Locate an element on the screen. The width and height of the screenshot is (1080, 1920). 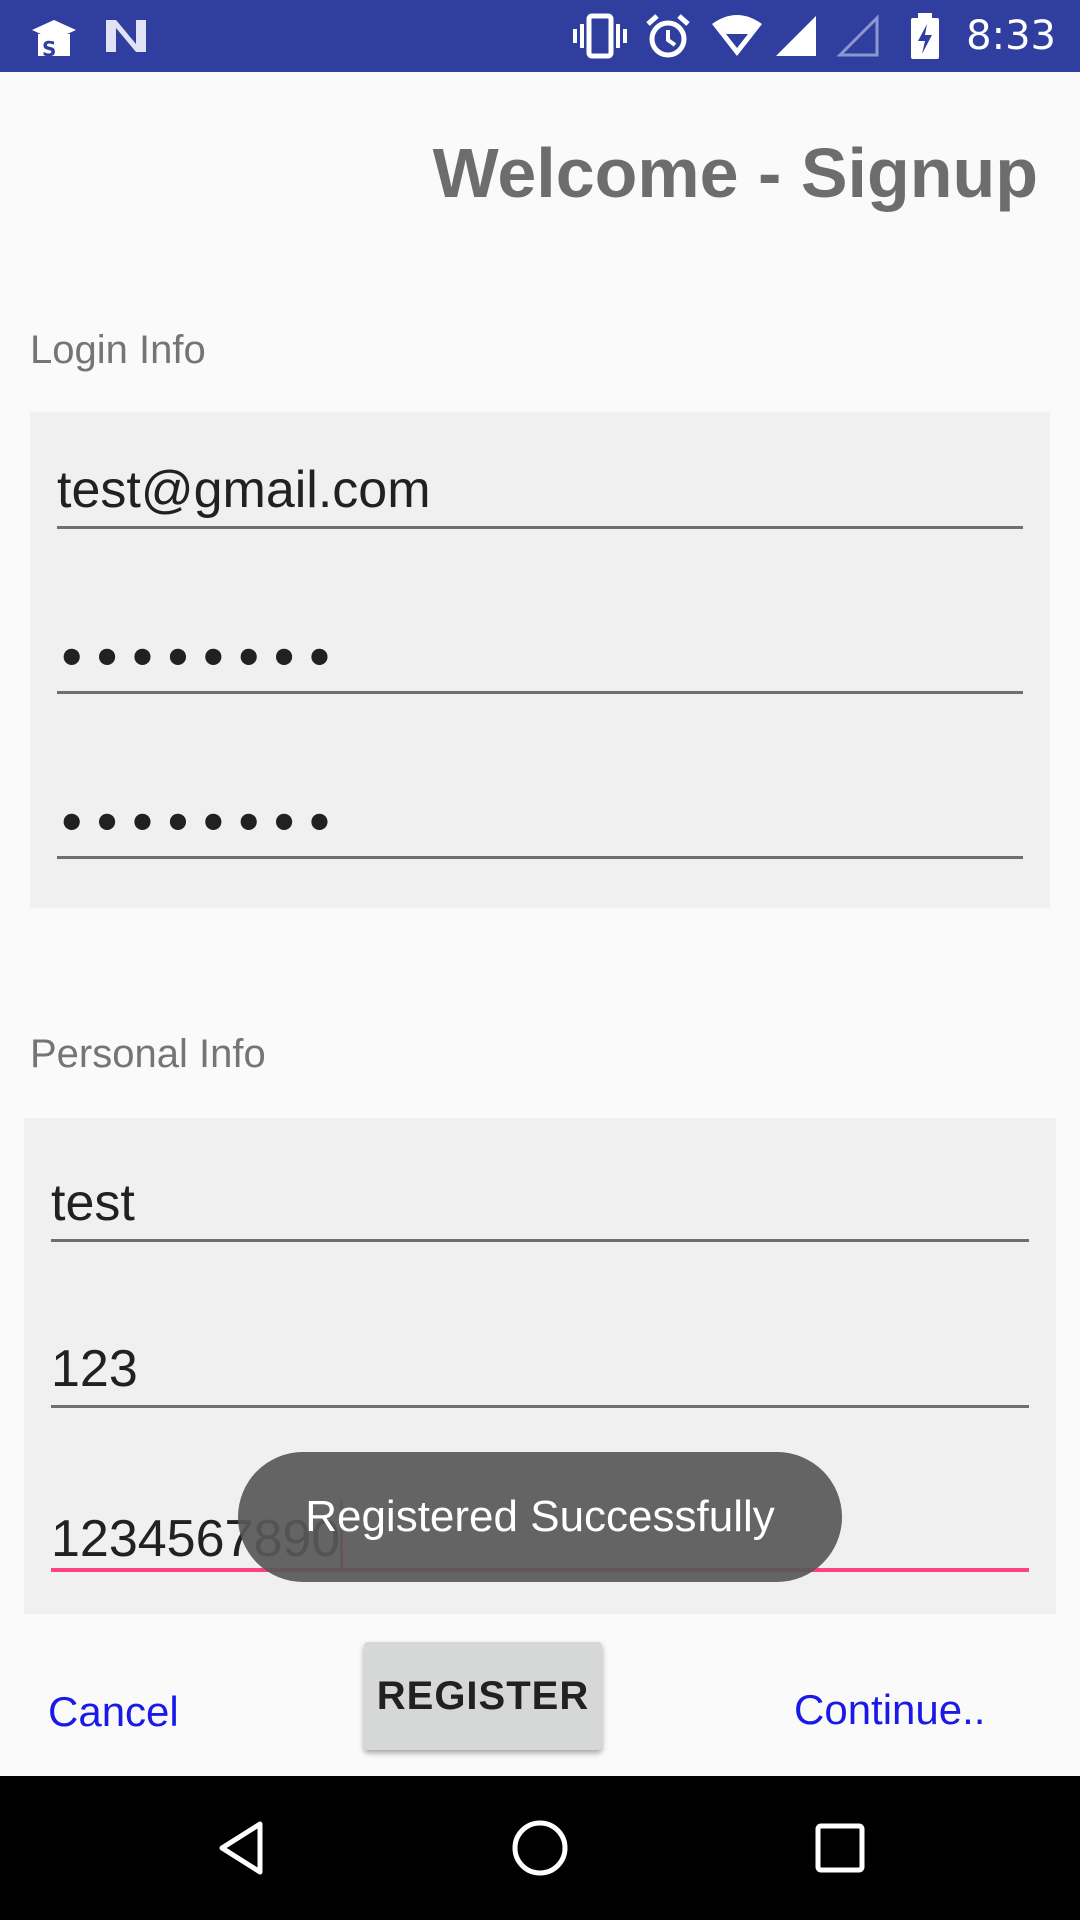
back-icon is located at coordinates (242, 1848).